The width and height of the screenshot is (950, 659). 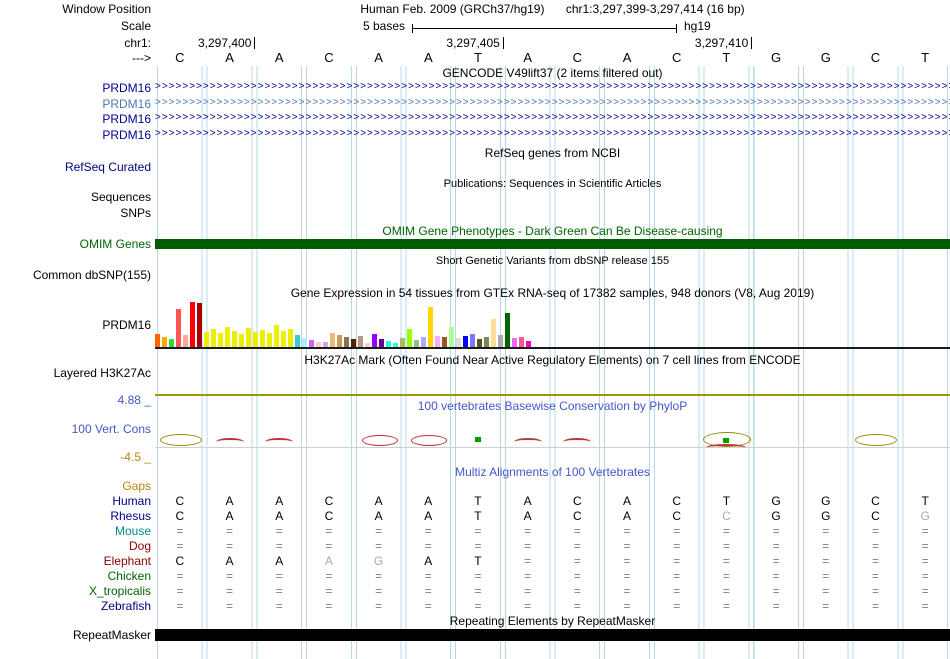 What do you see at coordinates (75, 197) in the screenshot?
I see `sequences-track-label: Sequences` at bounding box center [75, 197].